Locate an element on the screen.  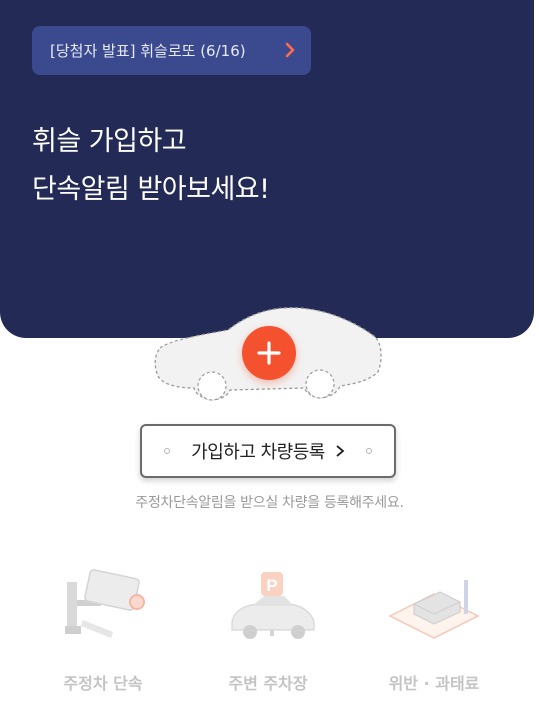
decor-dot-left is located at coordinates (167, 451).